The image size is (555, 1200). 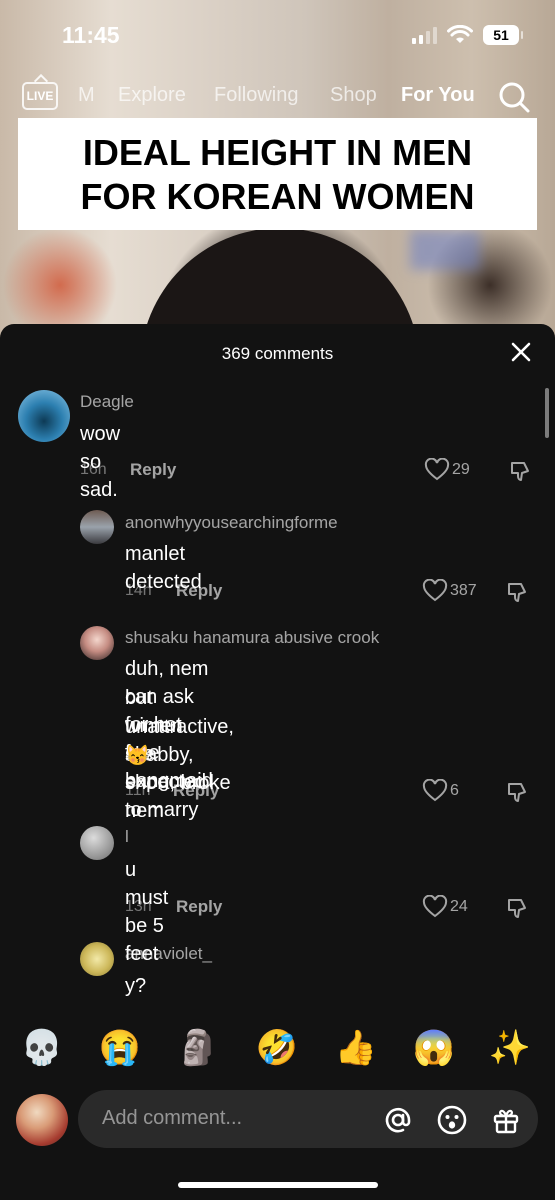 What do you see at coordinates (353, 95) in the screenshot?
I see `tab-shop: Shop` at bounding box center [353, 95].